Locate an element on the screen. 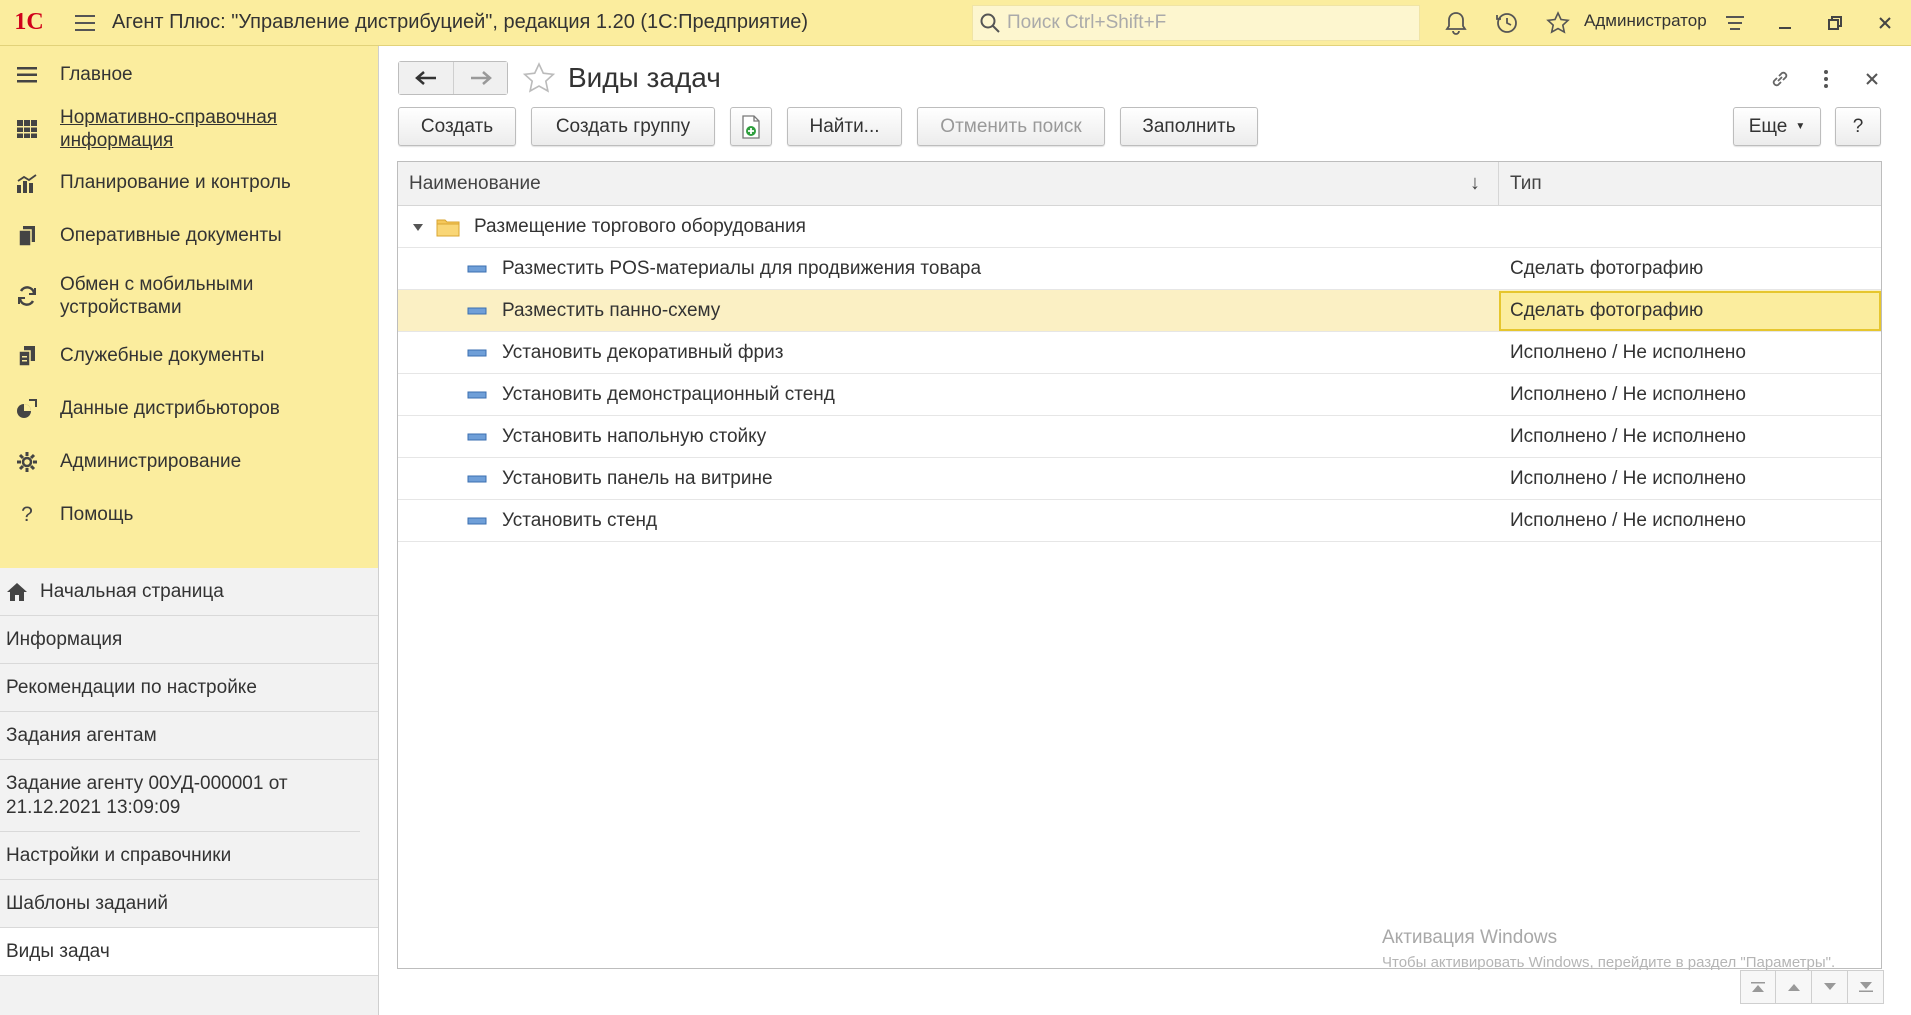  grid-icon is located at coordinates (27, 129).